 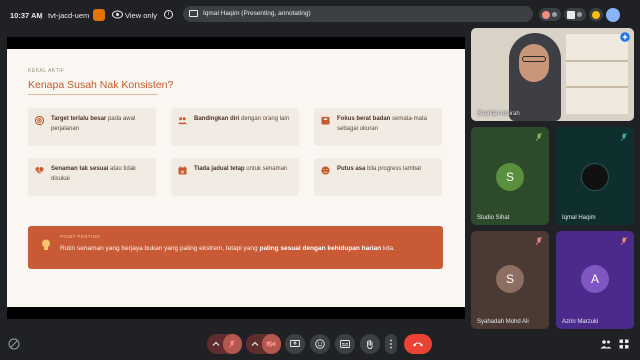 What do you see at coordinates (117, 14) in the screenshot?
I see `eye-icon` at bounding box center [117, 14].